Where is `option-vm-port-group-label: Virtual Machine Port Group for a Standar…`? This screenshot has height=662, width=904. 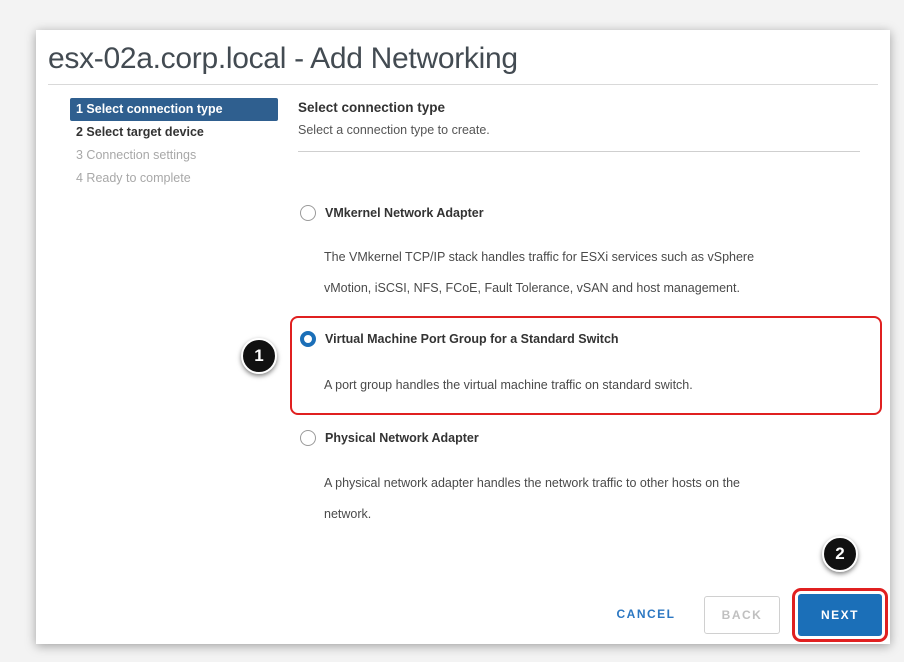
option-vm-port-group-label: Virtual Machine Port Group for a Standar… is located at coordinates (472, 339).